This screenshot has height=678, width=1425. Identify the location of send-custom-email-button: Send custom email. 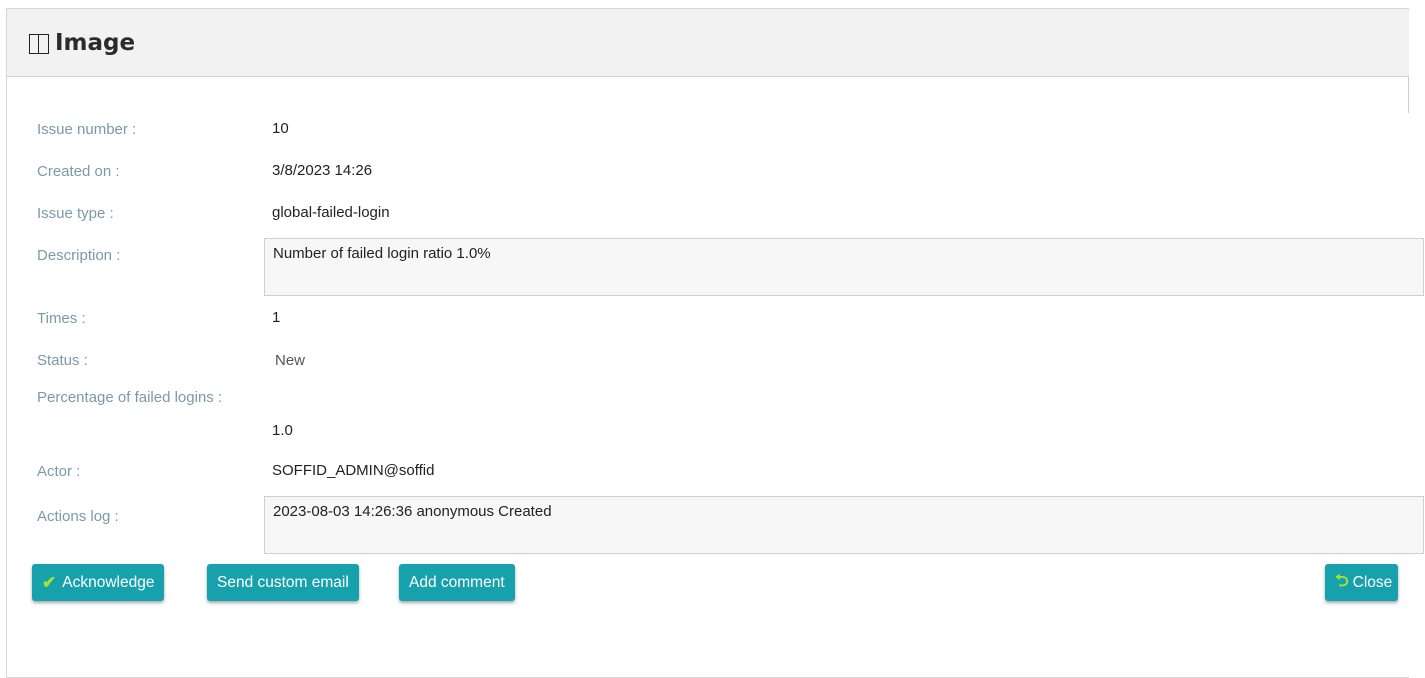
(283, 582).